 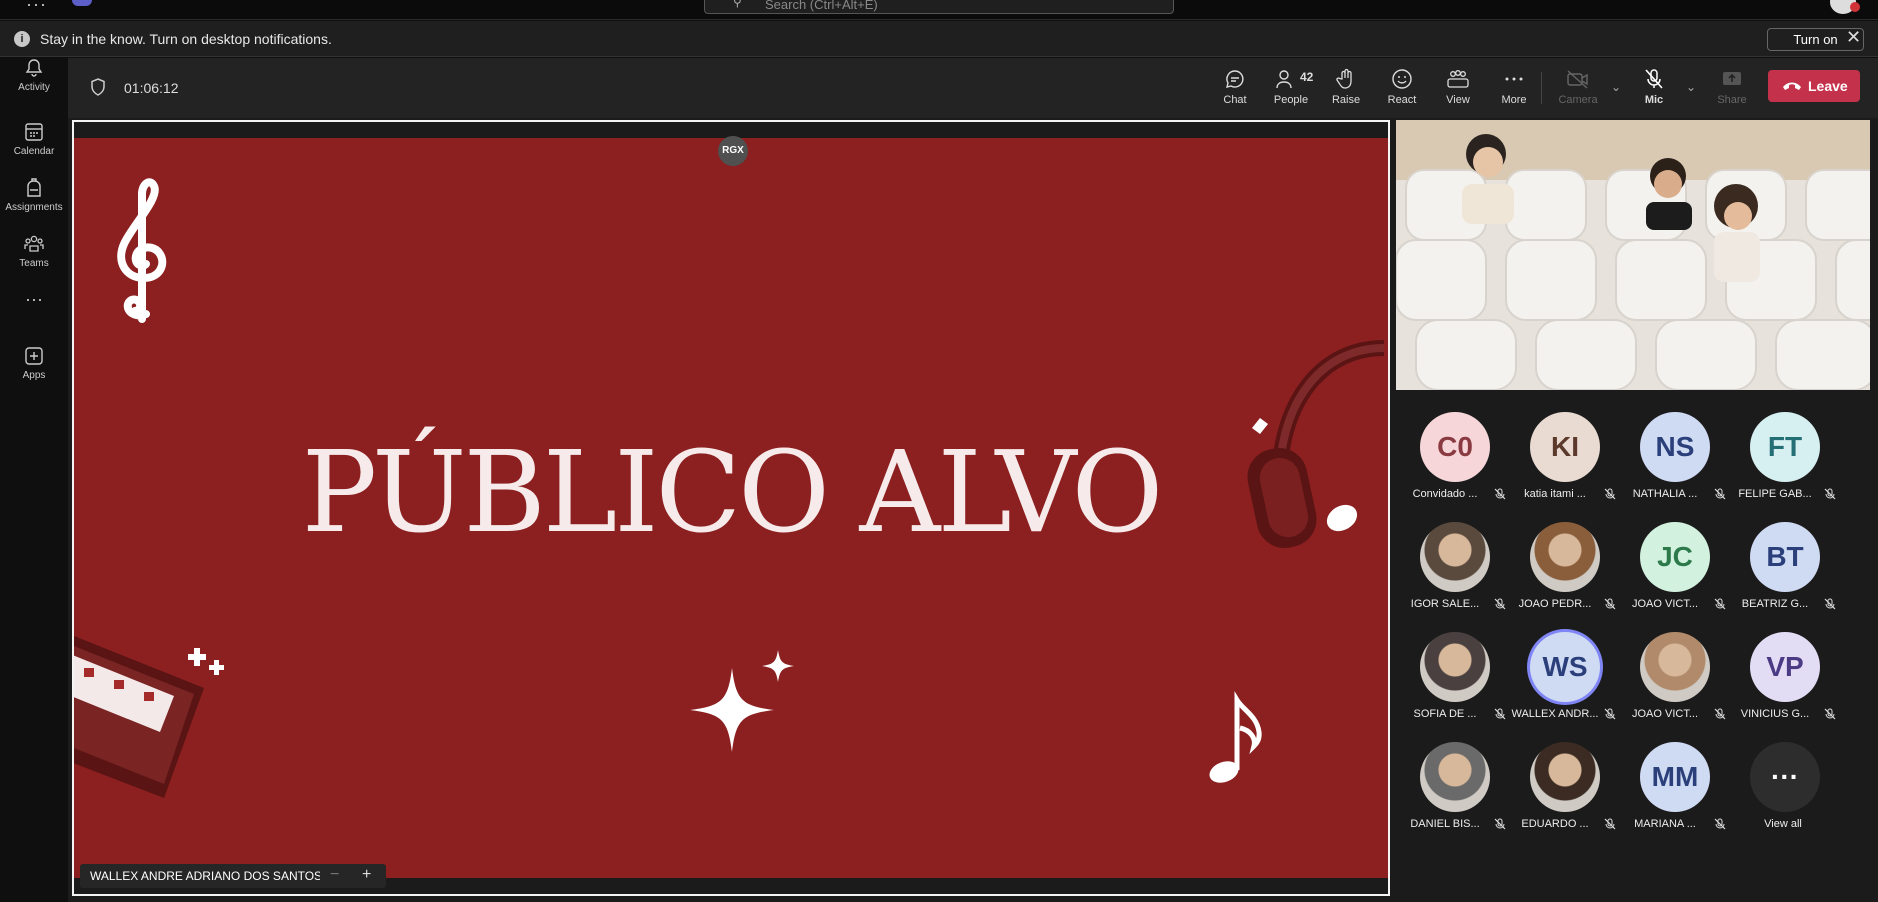 What do you see at coordinates (98, 87) in the screenshot?
I see `shield-icon` at bounding box center [98, 87].